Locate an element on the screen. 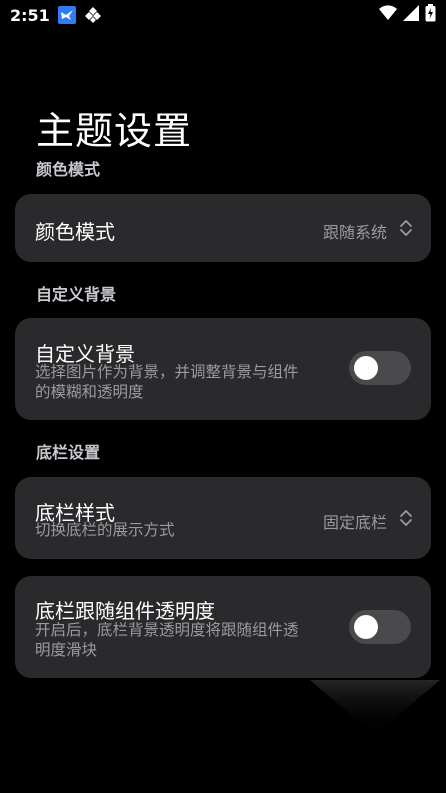 Image resolution: width=446 pixels, height=793 pixels. bottom-bar-follow-toggle is located at coordinates (380, 627).